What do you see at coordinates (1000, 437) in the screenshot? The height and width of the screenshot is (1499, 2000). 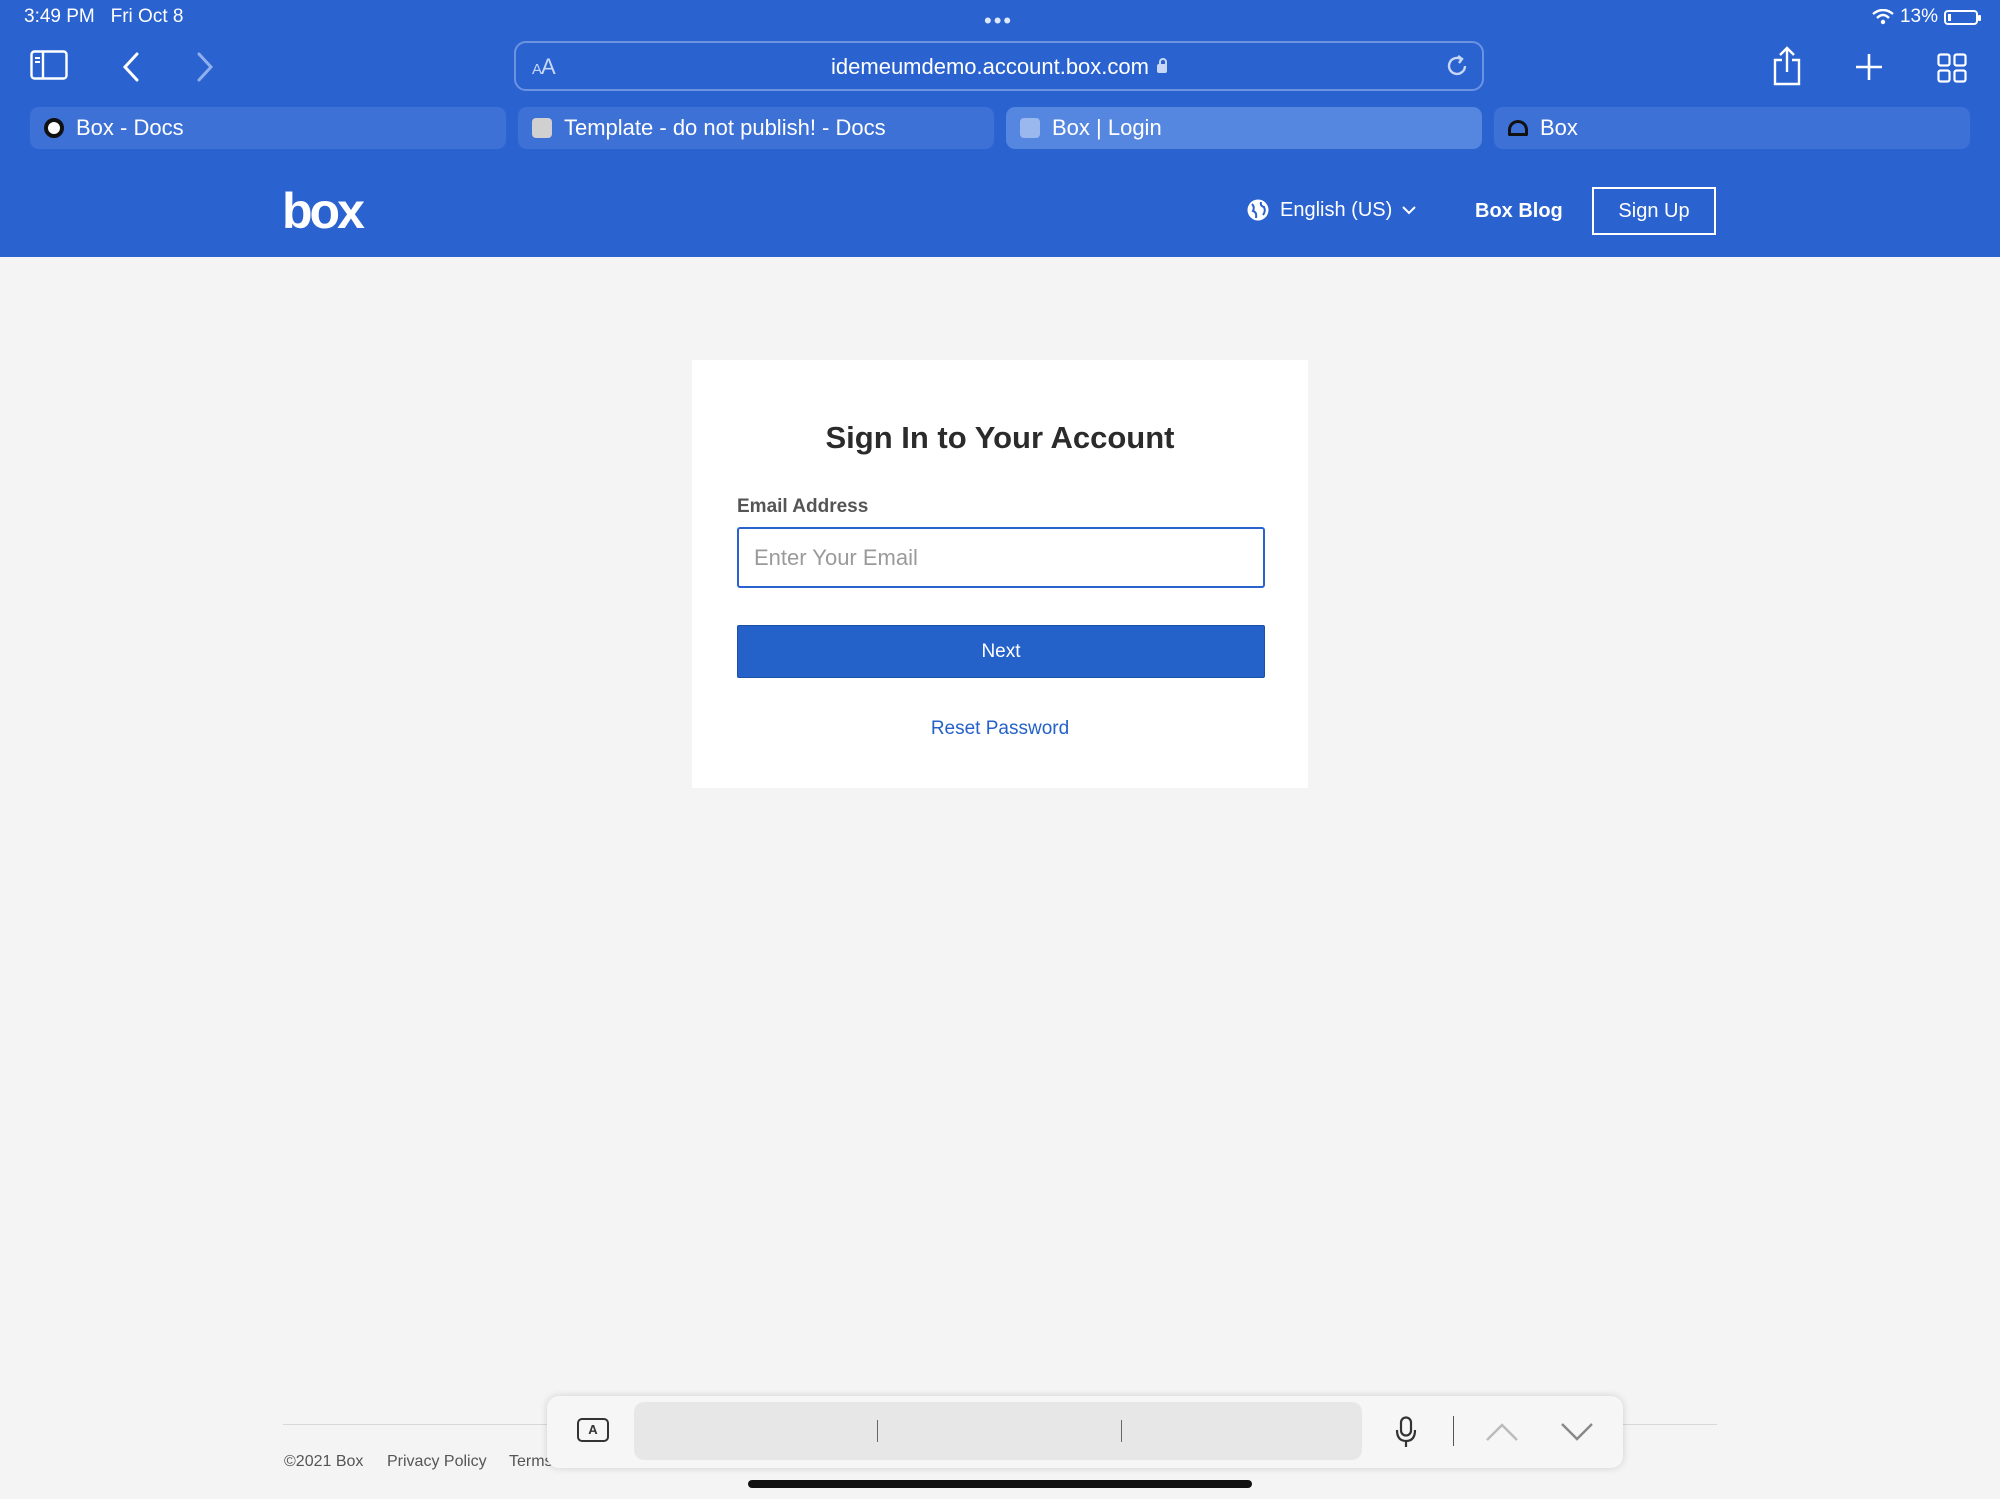 I see `page-title: Sign In to Your Account` at bounding box center [1000, 437].